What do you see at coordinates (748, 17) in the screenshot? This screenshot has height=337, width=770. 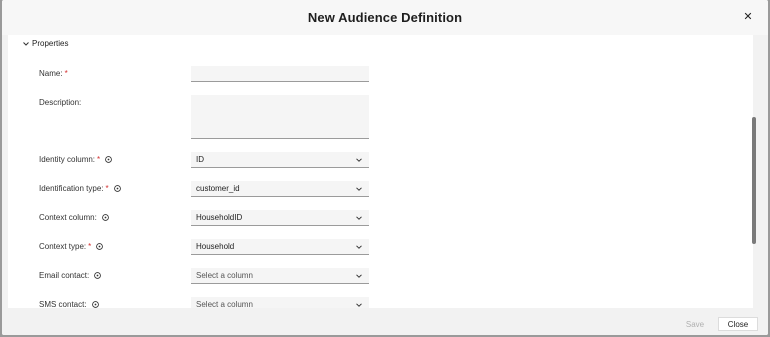 I see `close-icon: ✕` at bounding box center [748, 17].